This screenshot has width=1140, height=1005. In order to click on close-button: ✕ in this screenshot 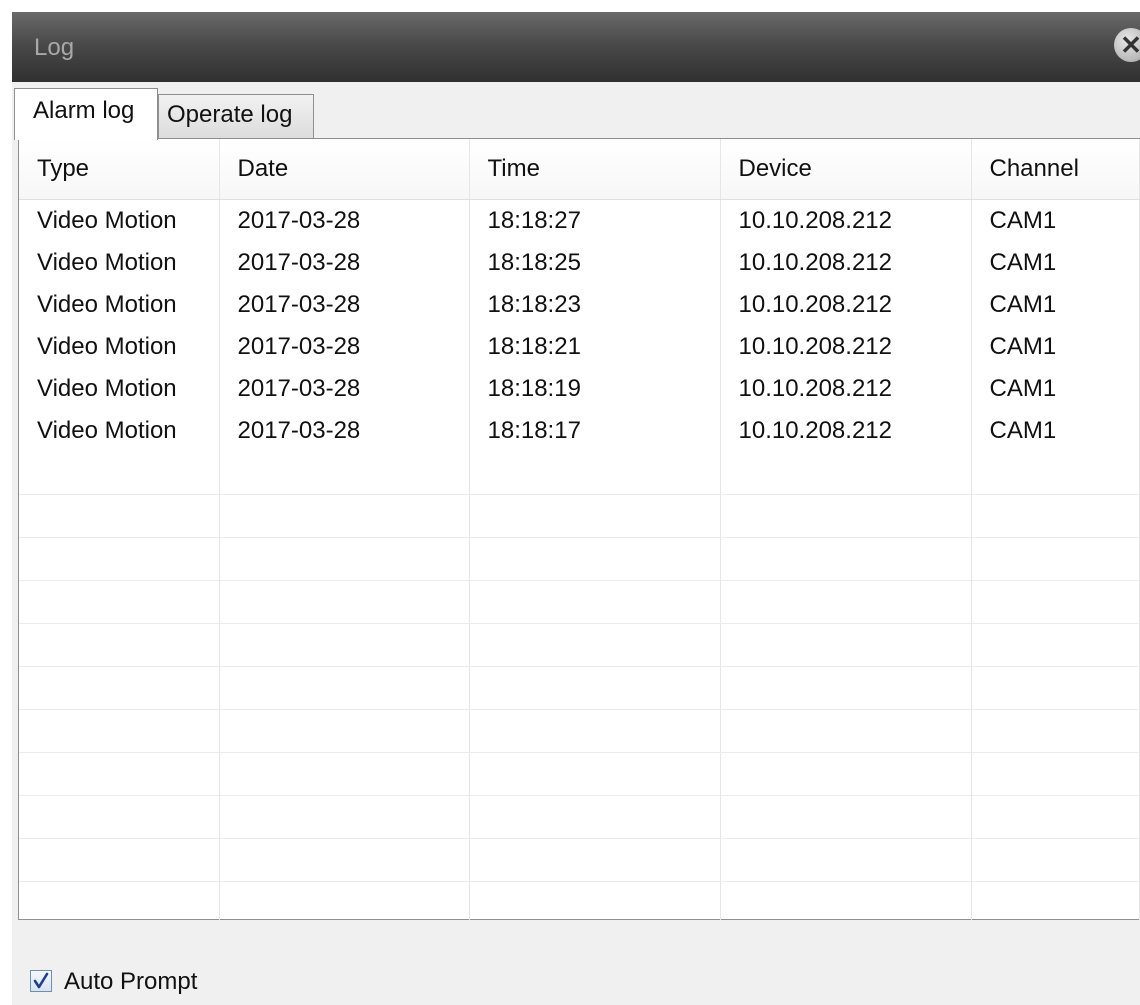, I will do `click(1127, 45)`.